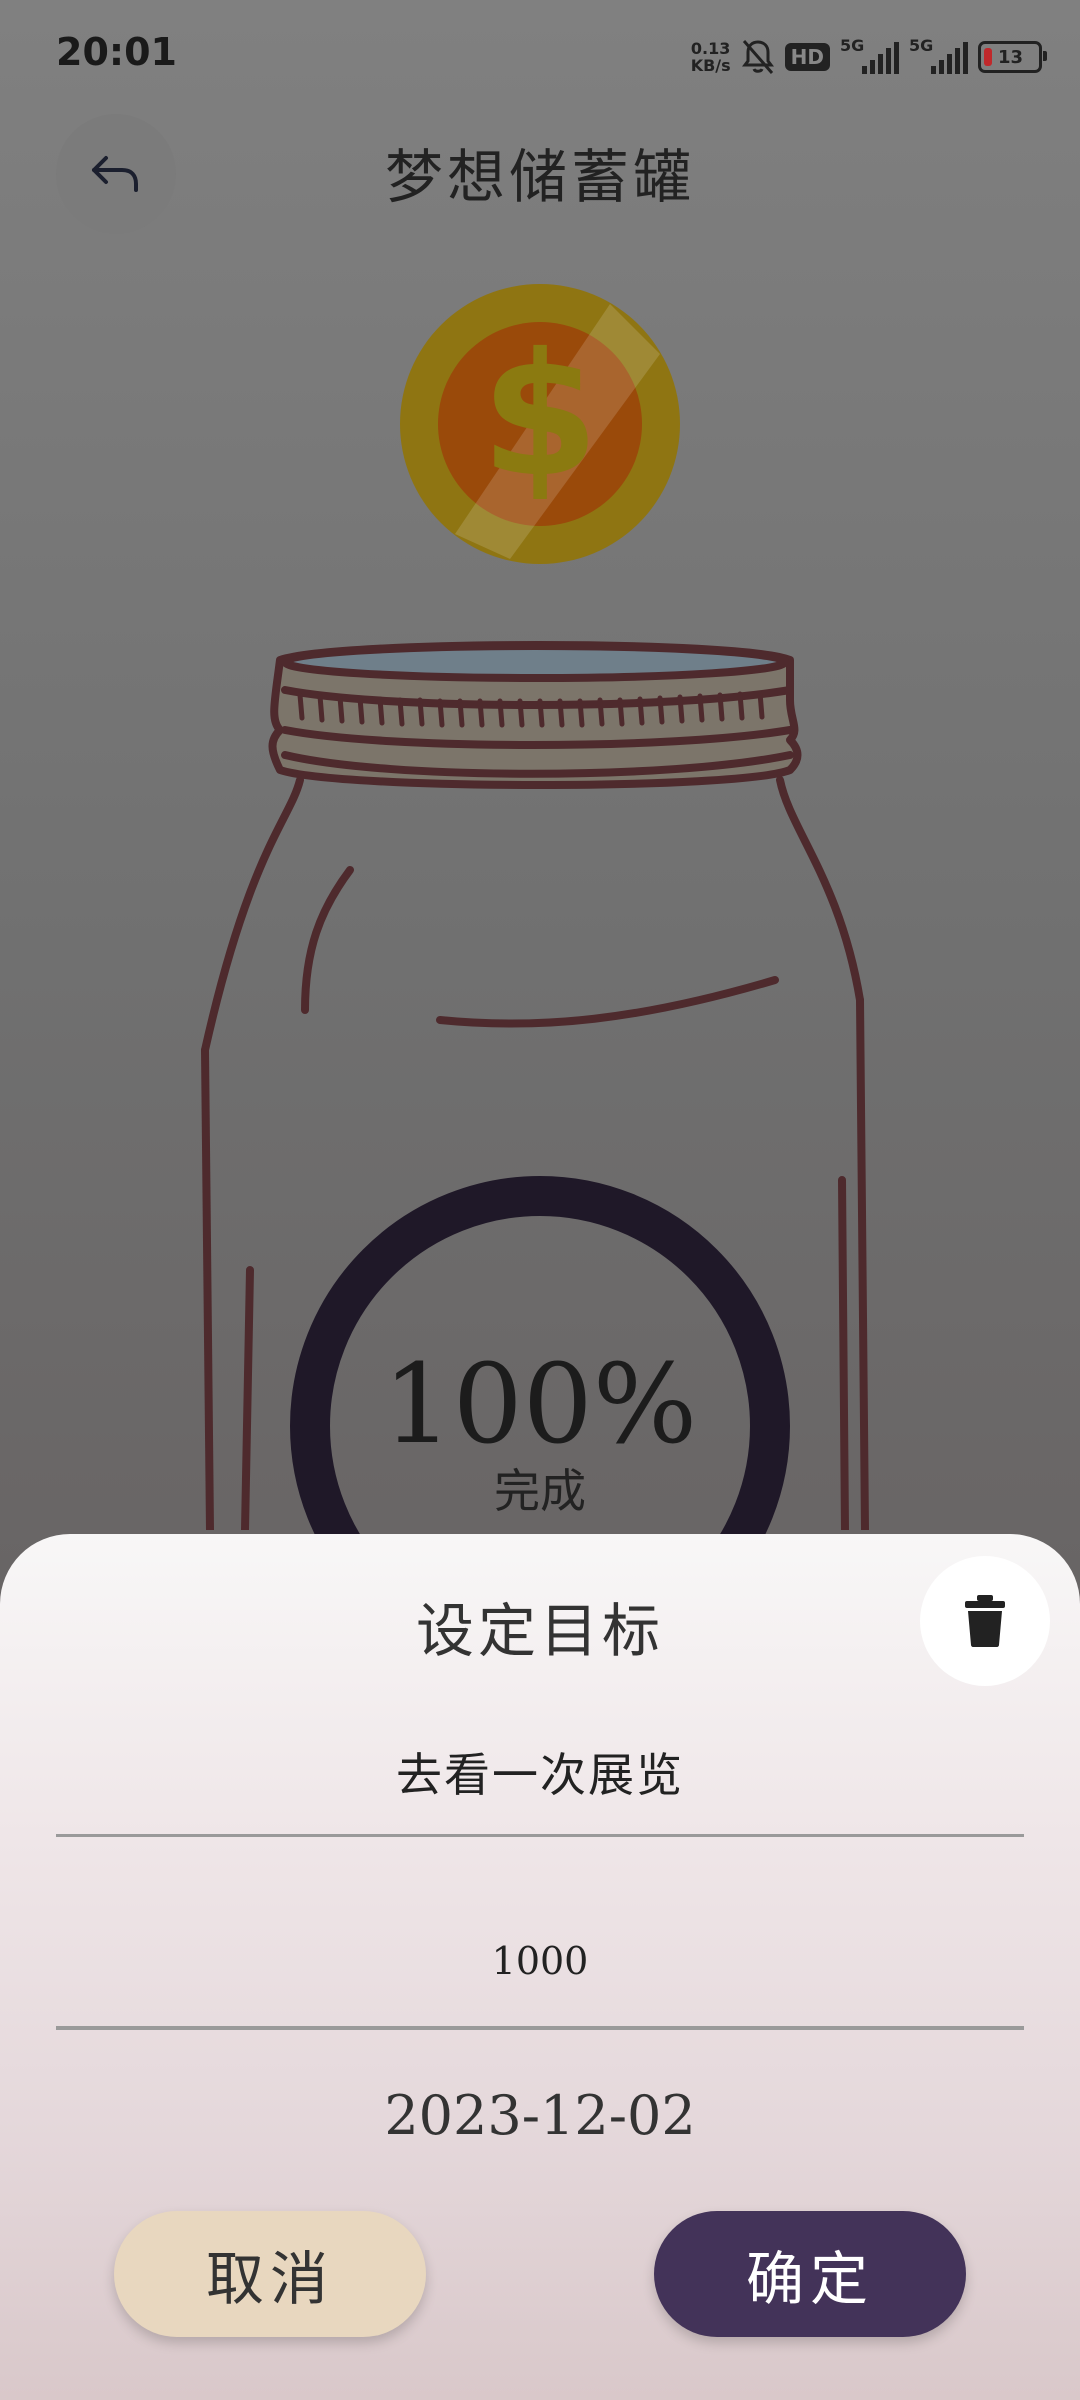 This screenshot has width=1080, height=2400. Describe the element at coordinates (810, 2274) in the screenshot. I see `confirm-button: 确定` at that location.